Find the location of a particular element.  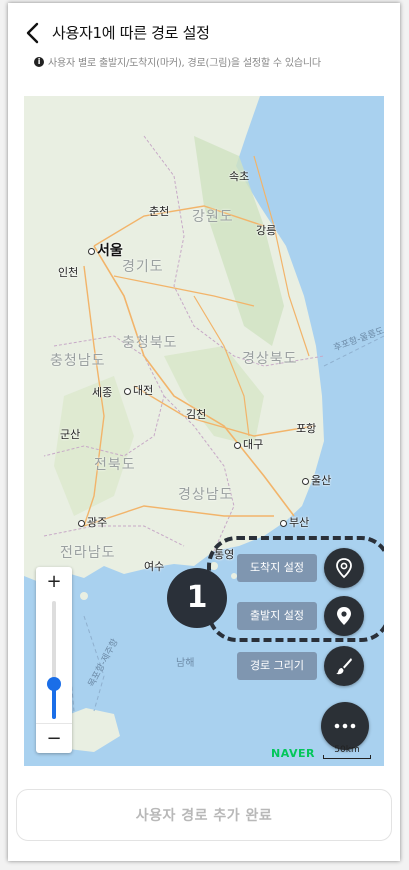

map-label-incheon: 인천 is located at coordinates (68, 272).